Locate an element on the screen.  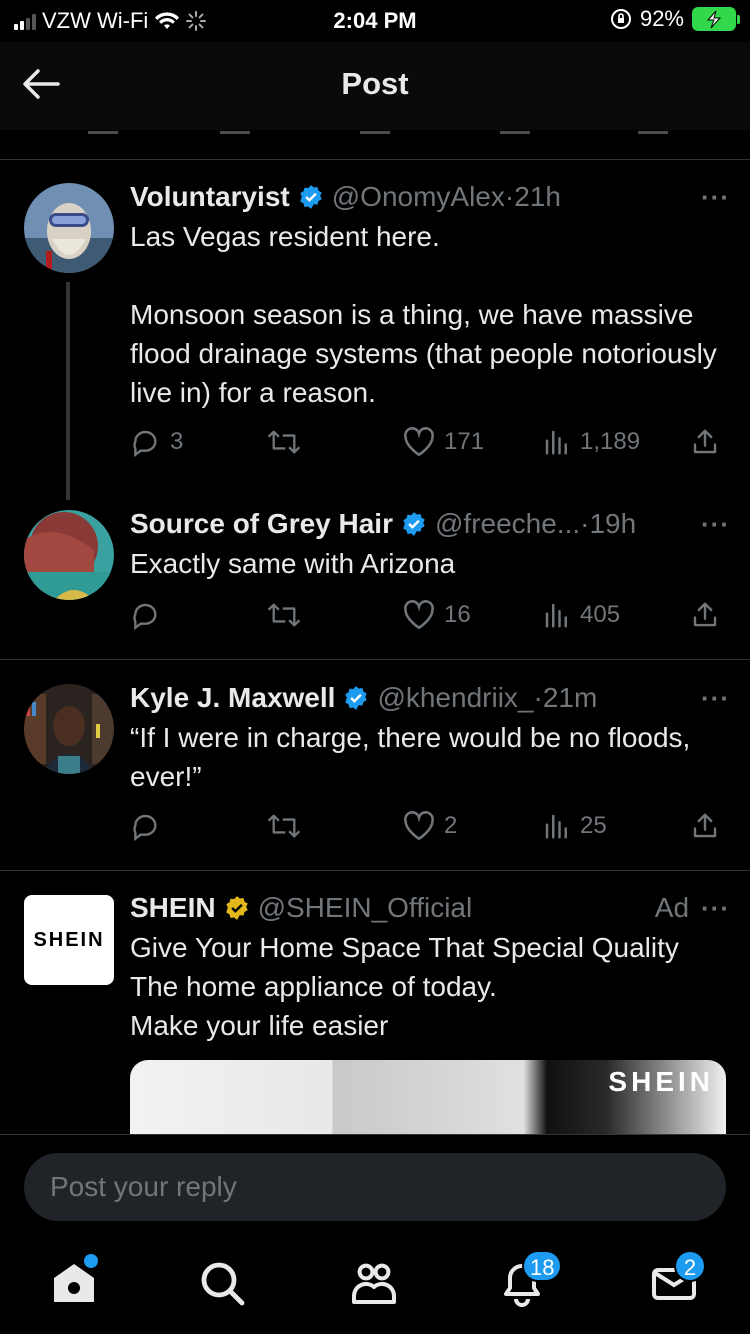
battery-percent: 92% is located at coordinates (661, 18).